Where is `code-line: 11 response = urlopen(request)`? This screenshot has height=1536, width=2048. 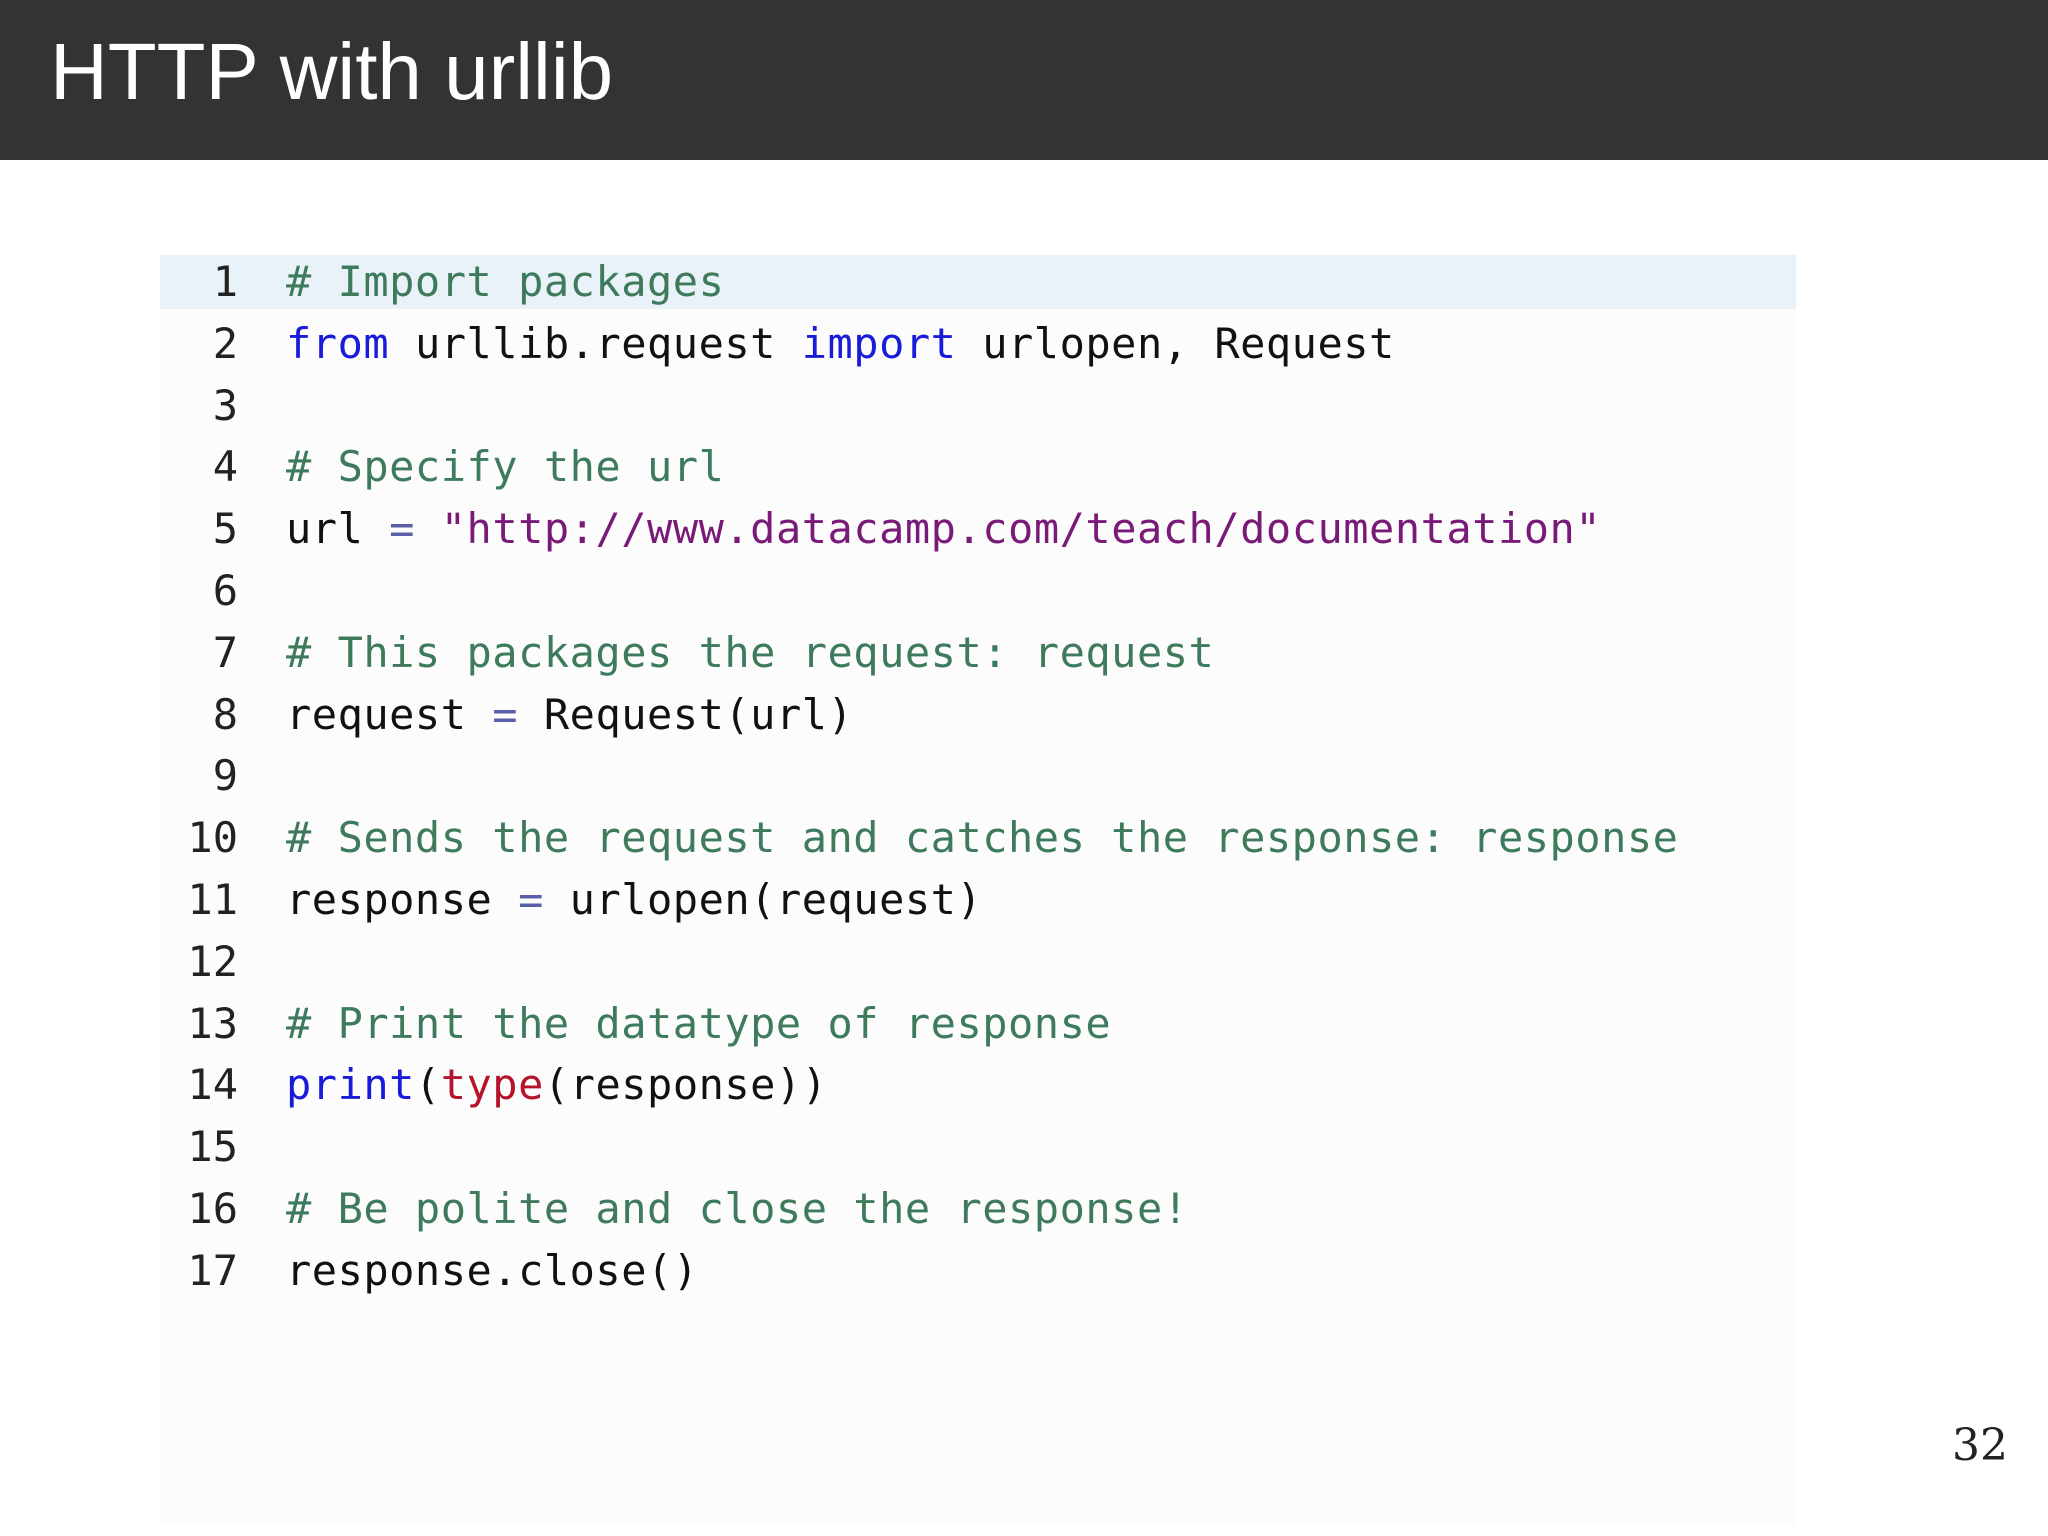 code-line: 11 response = urlopen(request) is located at coordinates (978, 900).